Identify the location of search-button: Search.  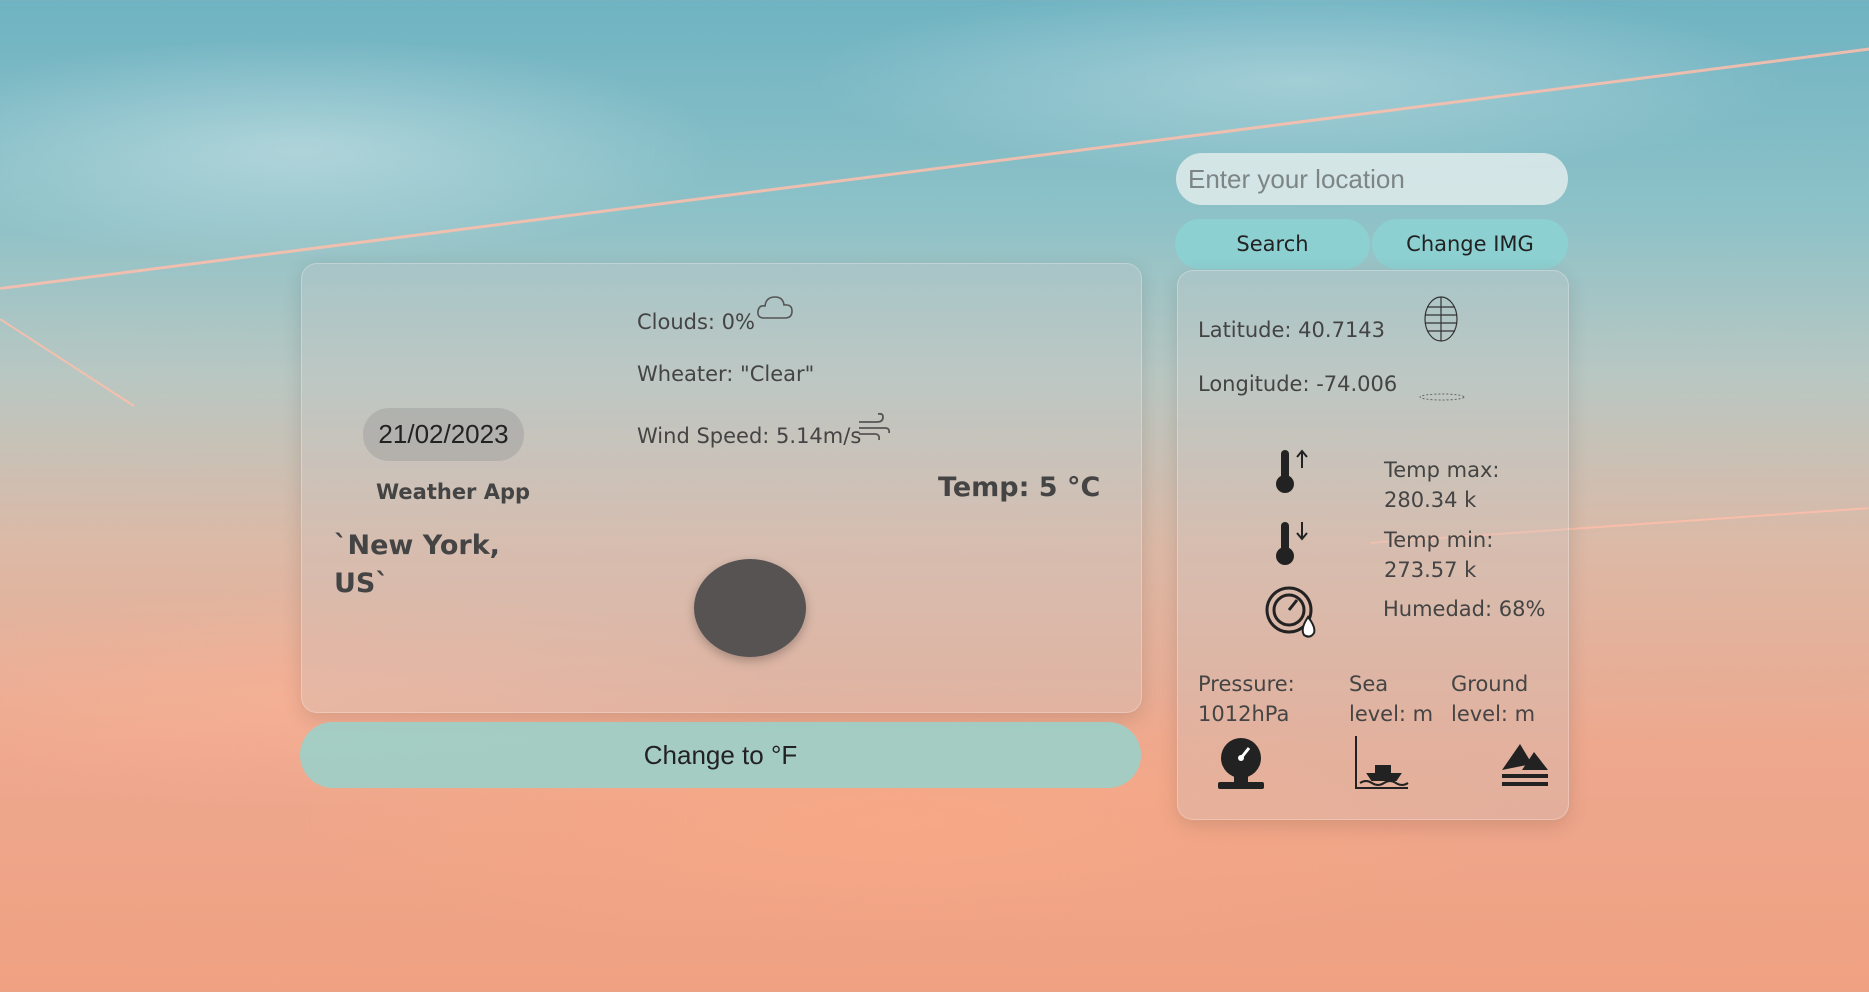
(1272, 244).